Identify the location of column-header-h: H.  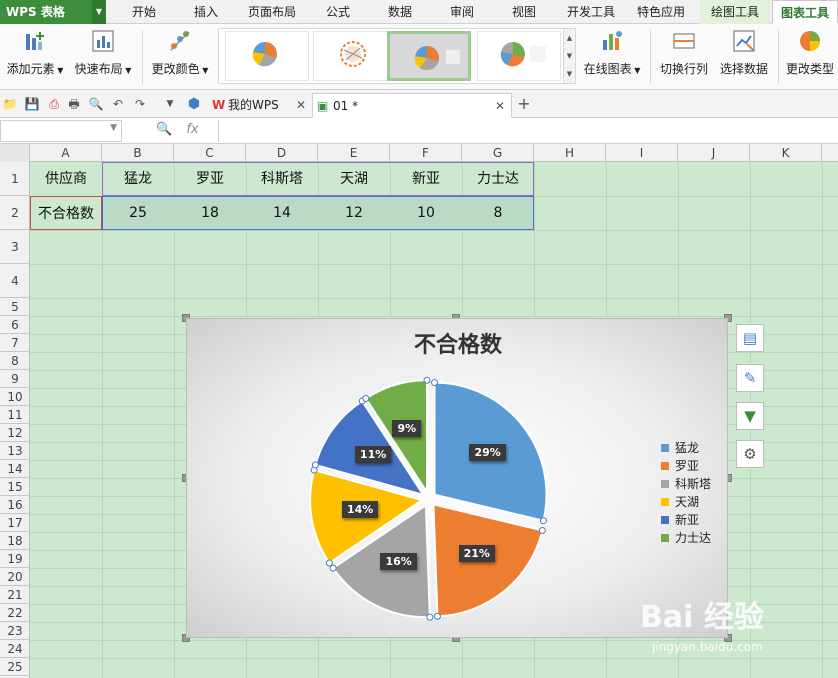
(570, 153).